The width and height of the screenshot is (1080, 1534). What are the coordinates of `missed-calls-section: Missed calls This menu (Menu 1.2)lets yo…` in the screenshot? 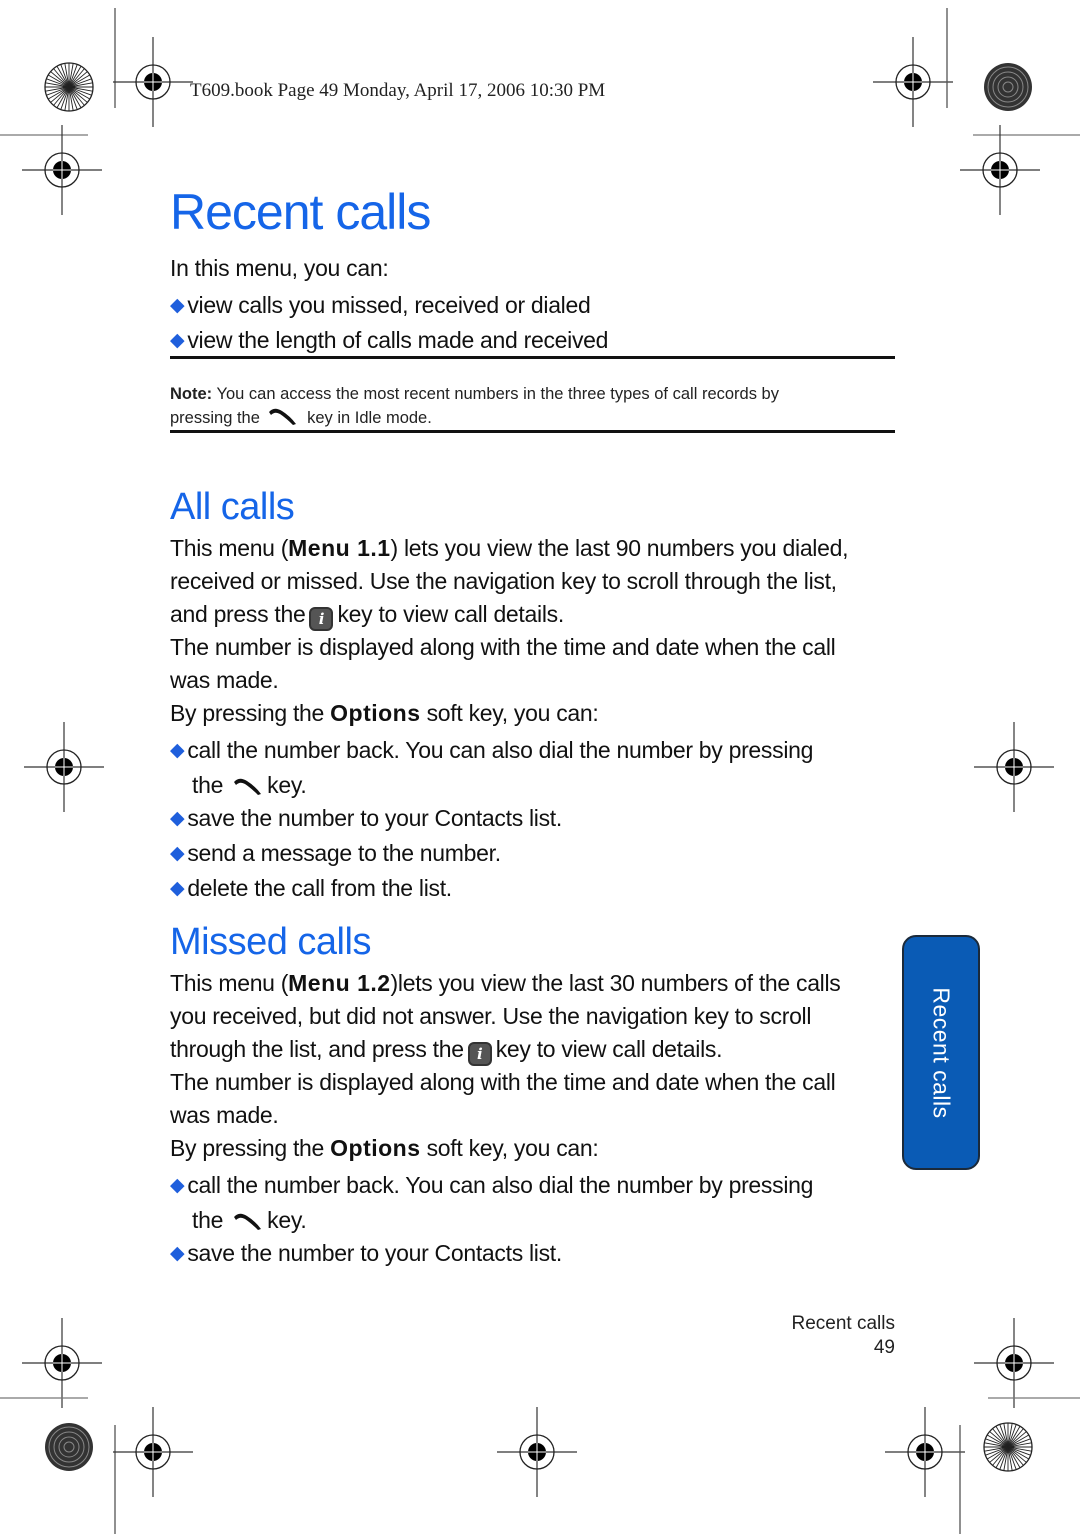 It's located at (505, 1095).